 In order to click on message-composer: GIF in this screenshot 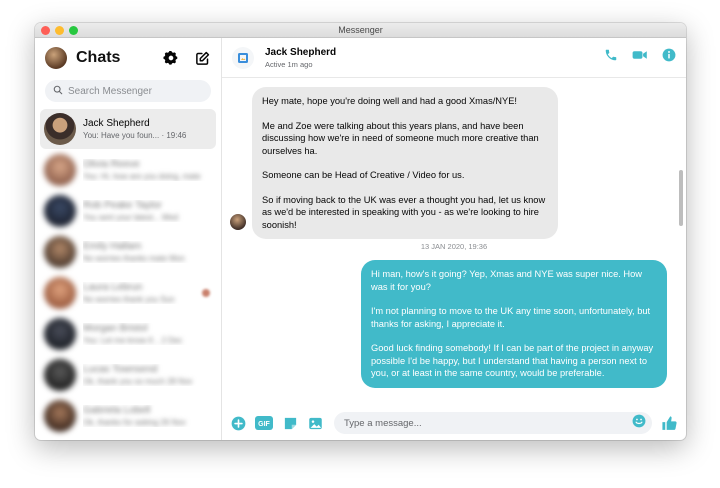, I will do `click(454, 423)`.